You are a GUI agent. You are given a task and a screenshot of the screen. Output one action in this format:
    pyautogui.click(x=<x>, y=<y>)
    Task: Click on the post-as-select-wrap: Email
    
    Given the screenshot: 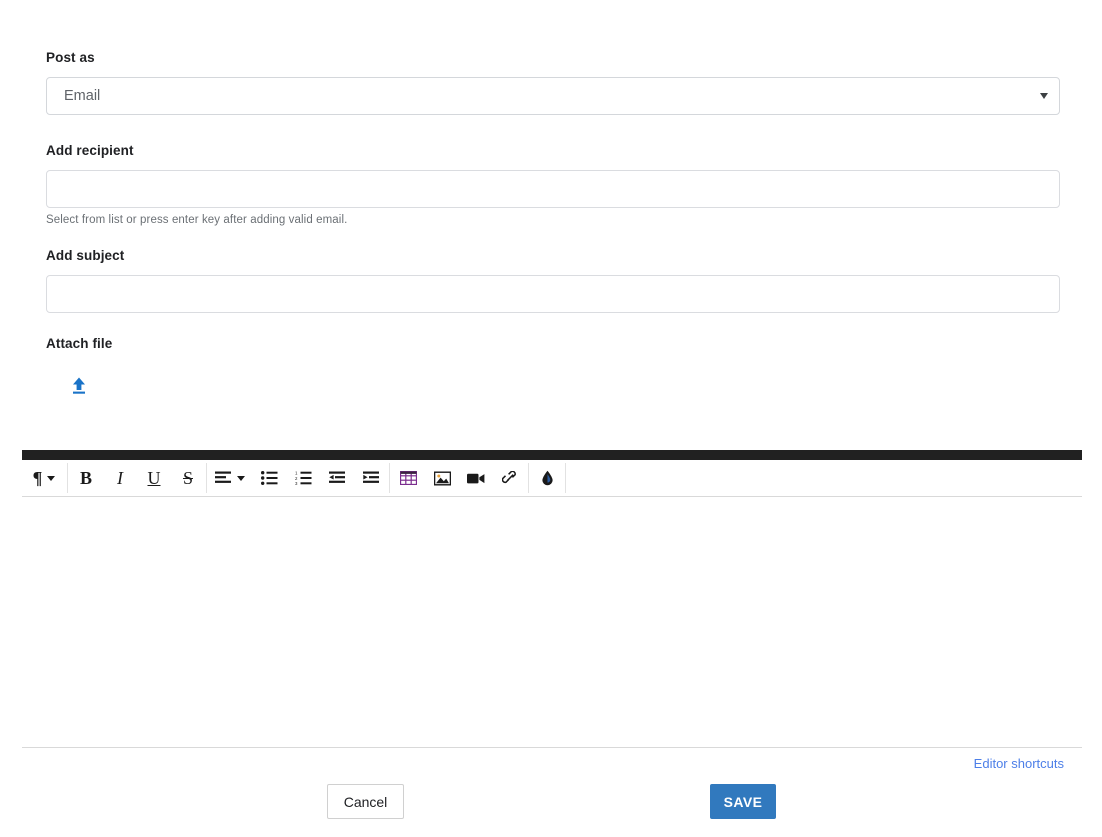 What is the action you would take?
    pyautogui.click(x=553, y=96)
    